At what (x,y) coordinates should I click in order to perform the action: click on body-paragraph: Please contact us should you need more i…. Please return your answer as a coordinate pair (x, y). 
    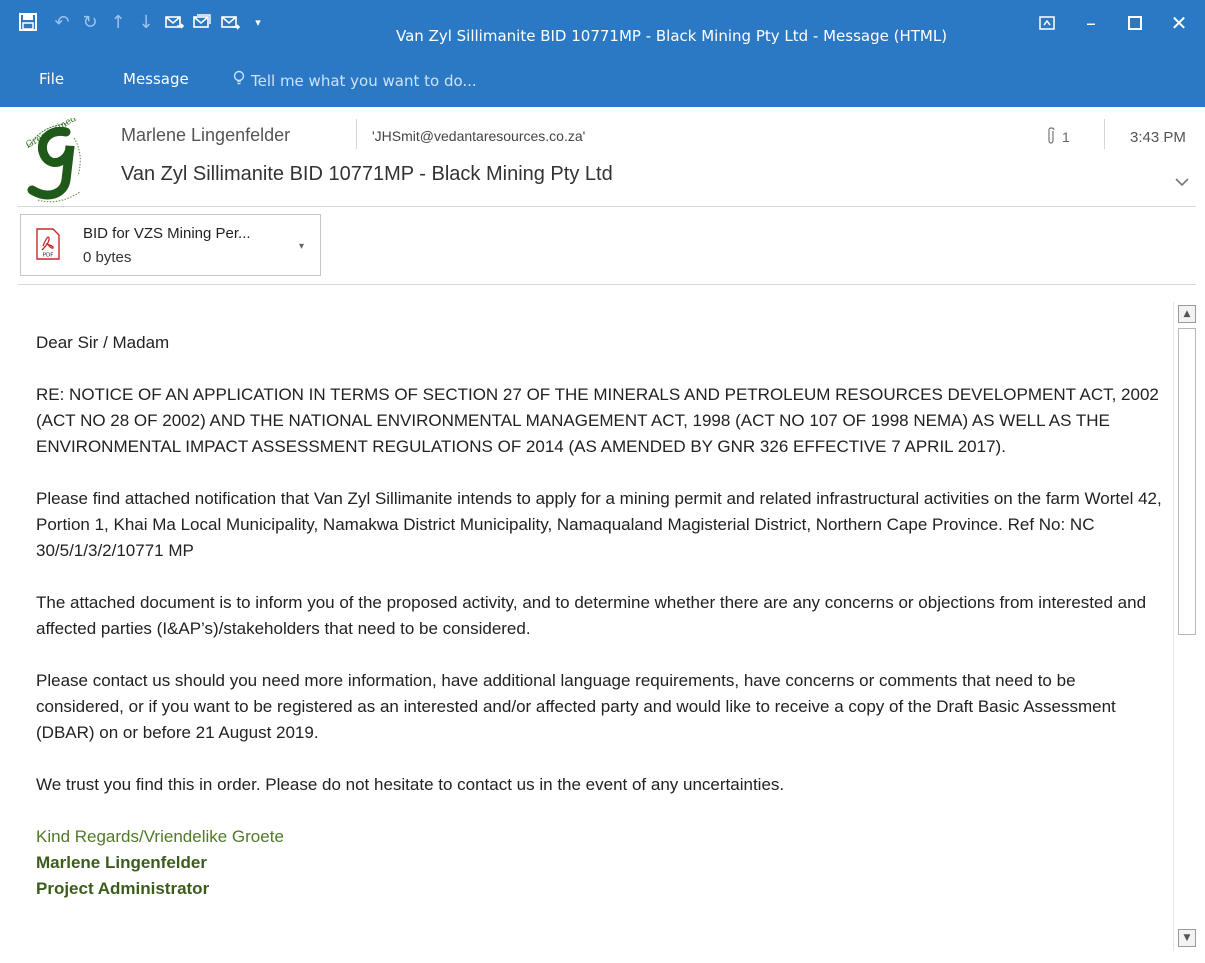
    Looking at the image, I should click on (576, 706).